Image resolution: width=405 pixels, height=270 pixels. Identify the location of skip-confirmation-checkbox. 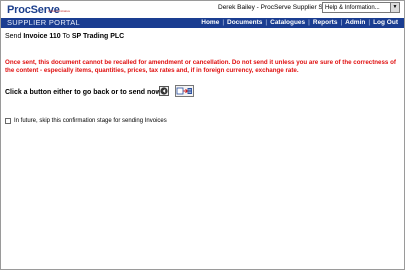
(8, 121).